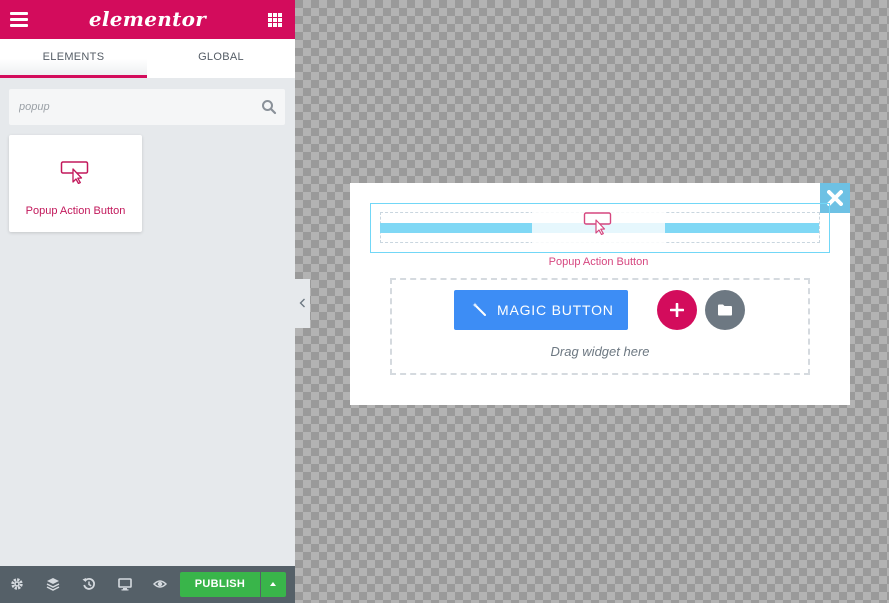 The width and height of the screenshot is (889, 603). What do you see at coordinates (160, 584) in the screenshot?
I see `preview-icon` at bounding box center [160, 584].